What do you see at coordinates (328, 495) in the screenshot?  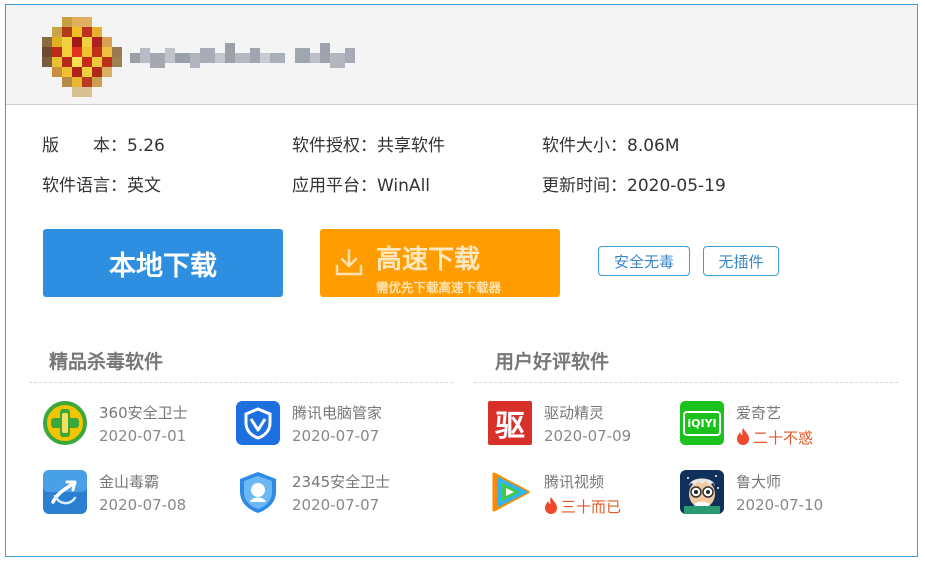 I see `app-2345-safe: 2345安全卫士 2020-07-07` at bounding box center [328, 495].